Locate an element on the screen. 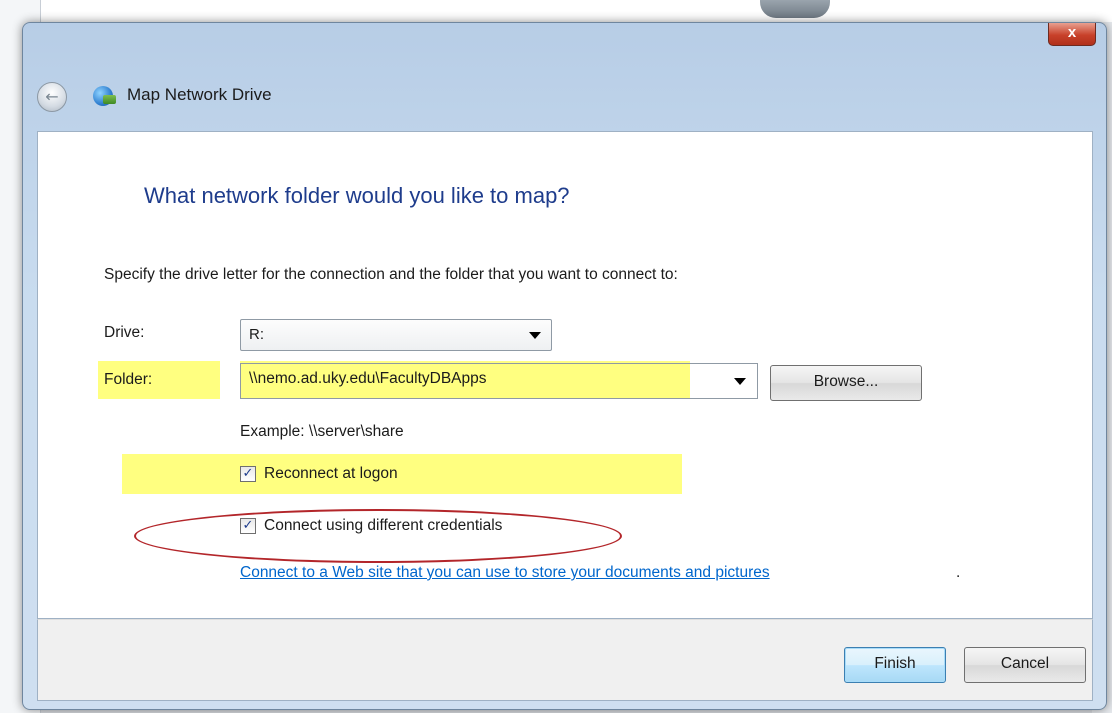  folder-dropdown-button is located at coordinates (741, 381).